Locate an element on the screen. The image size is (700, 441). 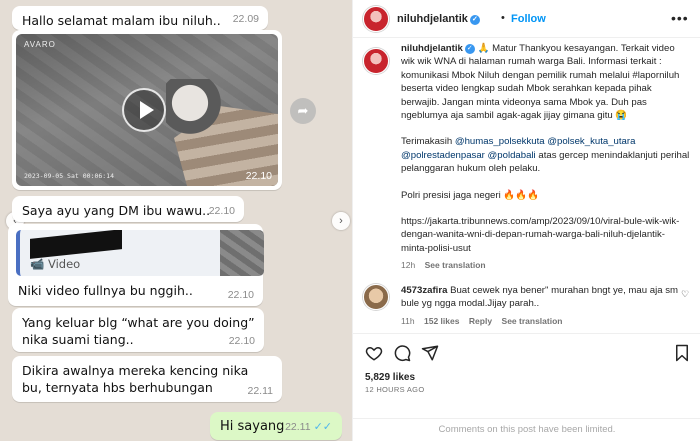
comment-avatar is located at coordinates (376, 297).